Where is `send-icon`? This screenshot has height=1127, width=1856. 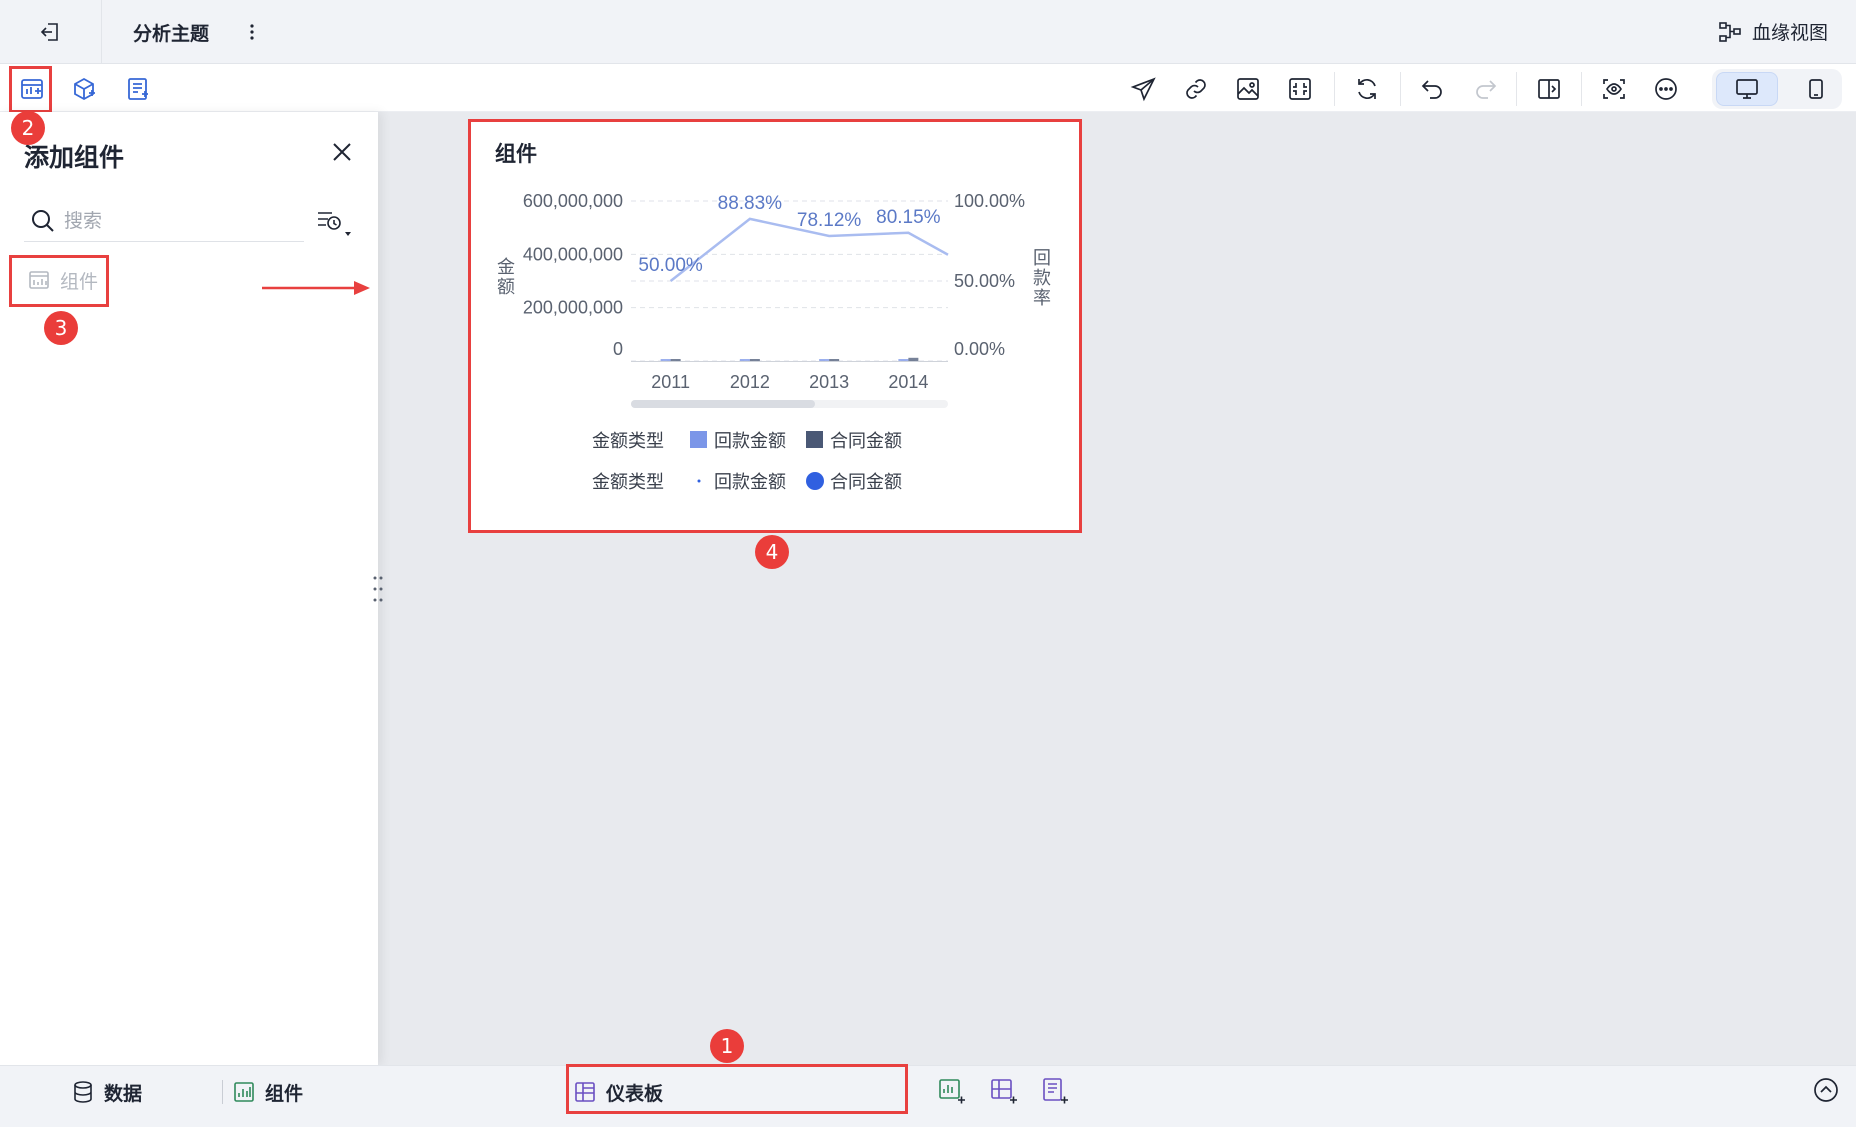
send-icon is located at coordinates (1144, 89).